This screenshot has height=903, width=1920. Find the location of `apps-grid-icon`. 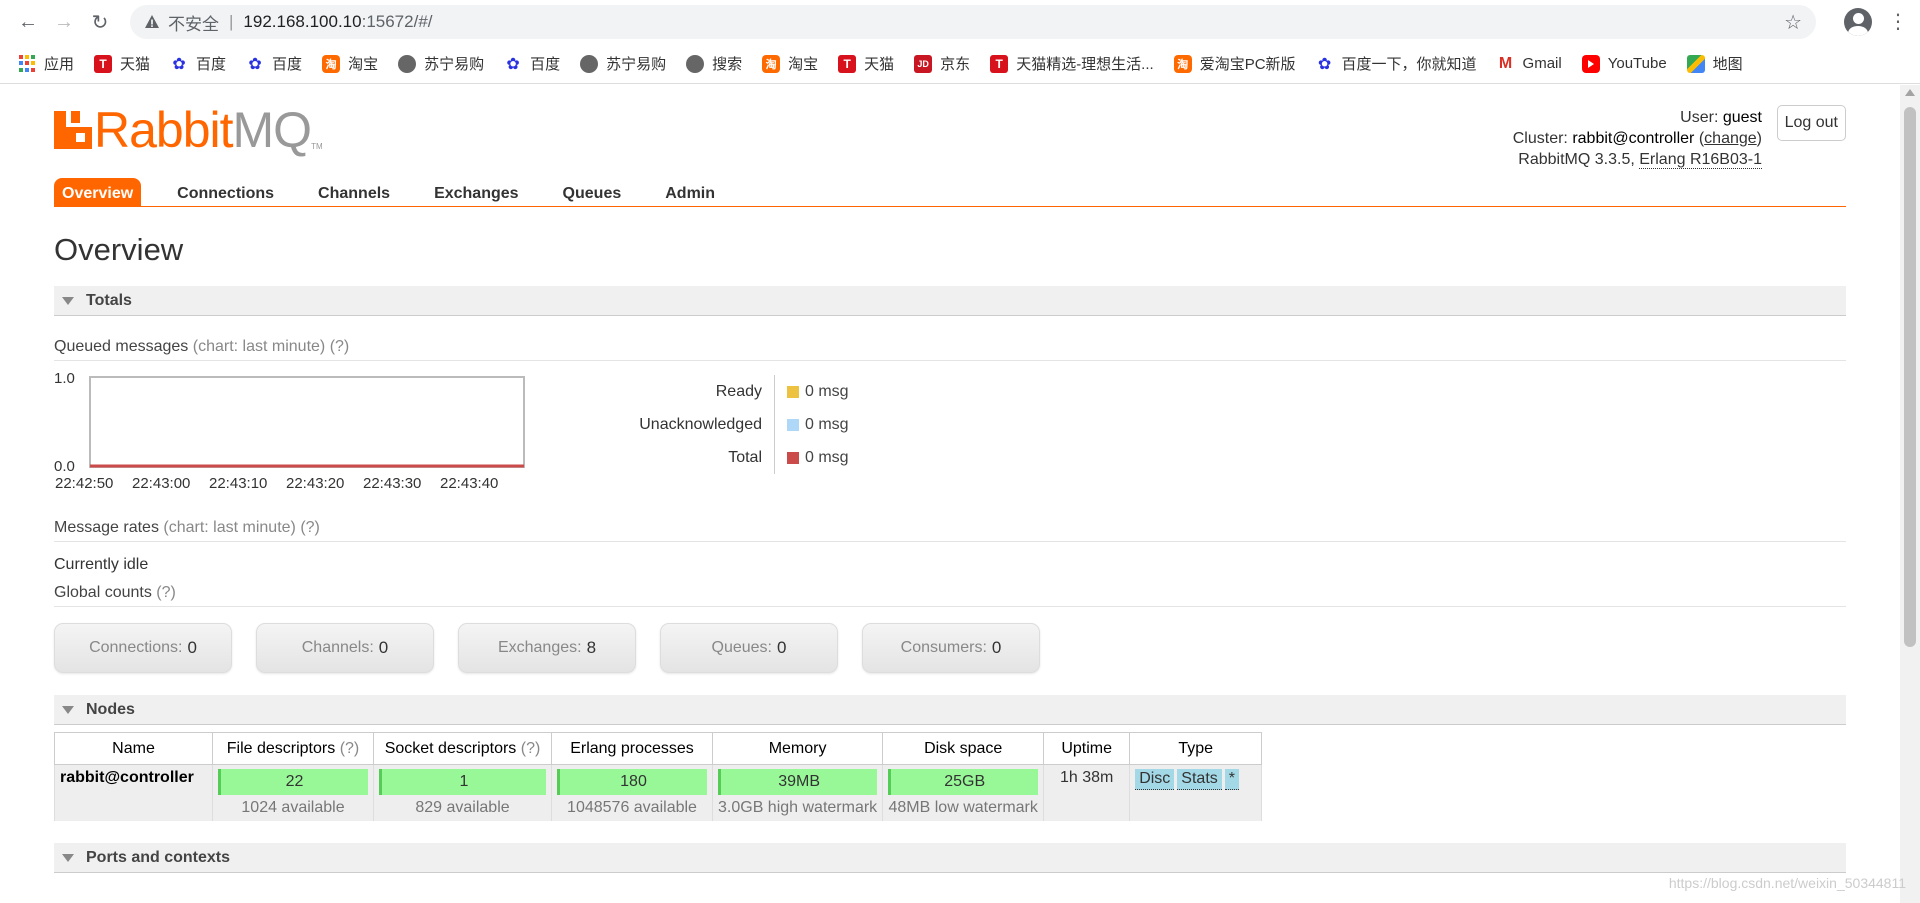

apps-grid-icon is located at coordinates (27, 63).